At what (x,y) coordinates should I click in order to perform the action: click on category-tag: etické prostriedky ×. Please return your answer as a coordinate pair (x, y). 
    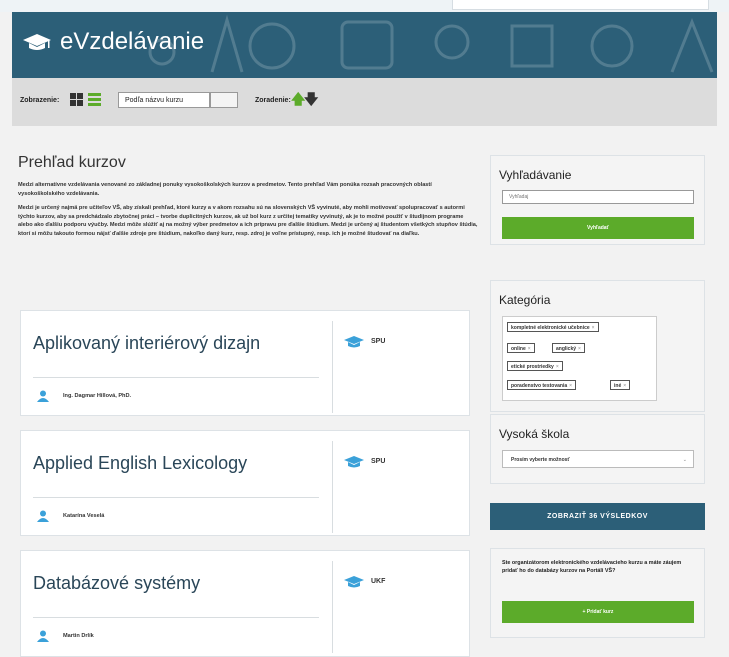
    Looking at the image, I should click on (535, 366).